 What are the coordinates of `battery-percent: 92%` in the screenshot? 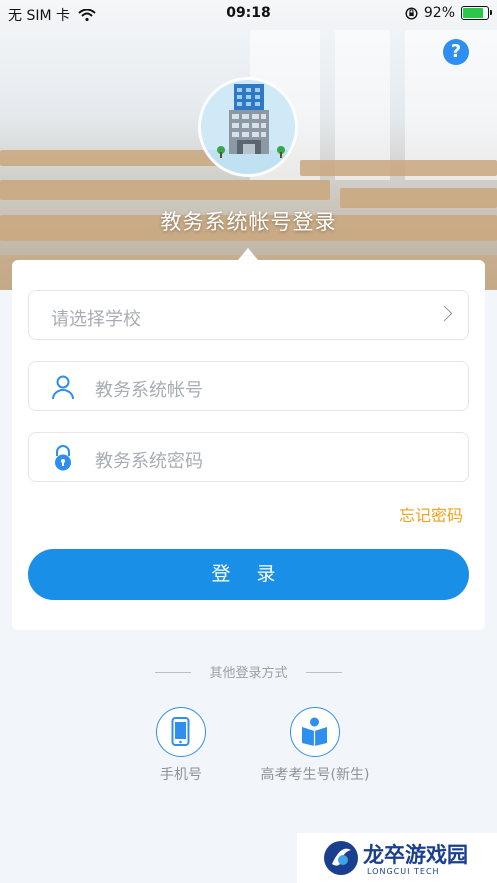 It's located at (439, 13).